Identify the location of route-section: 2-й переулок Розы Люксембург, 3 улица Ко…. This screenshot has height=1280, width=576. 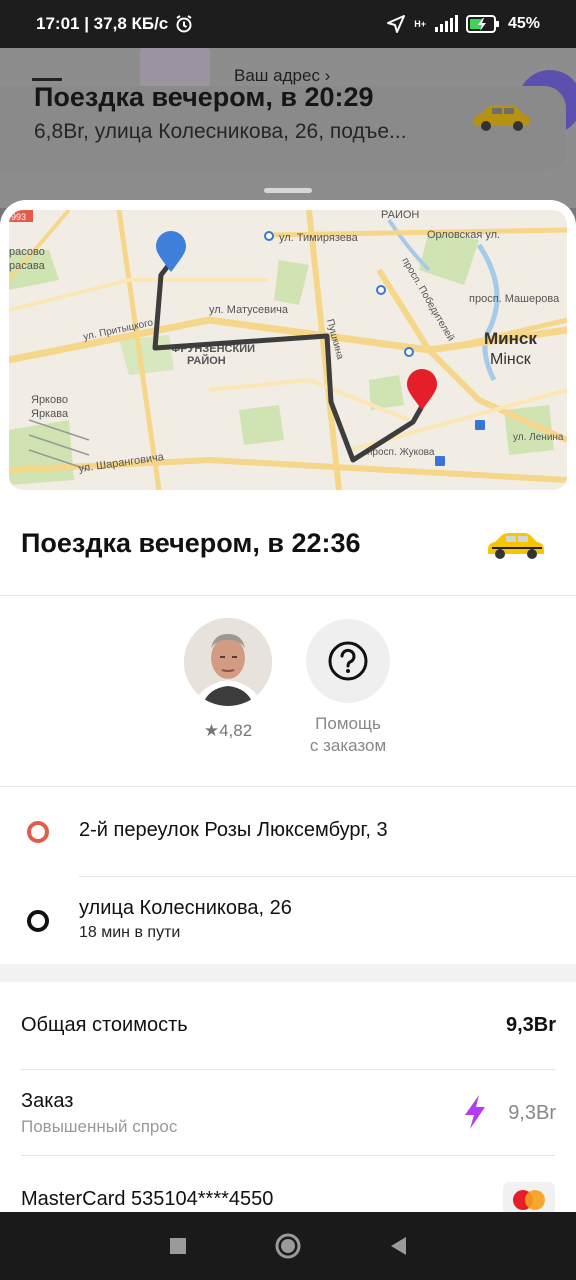
(288, 876).